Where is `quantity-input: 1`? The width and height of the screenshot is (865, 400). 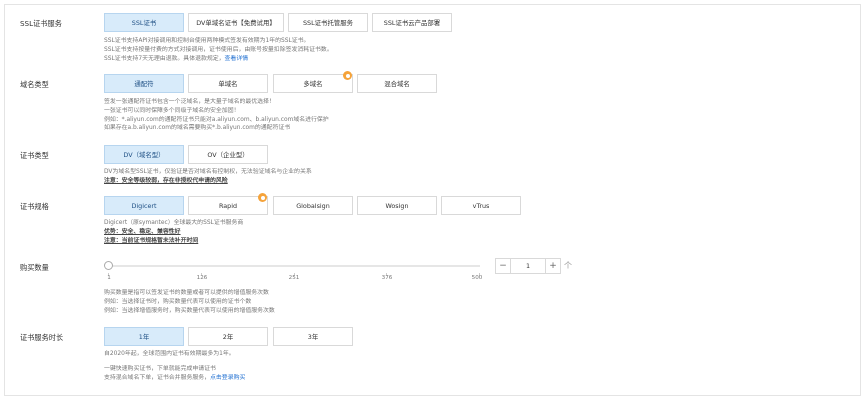
quantity-input: 1 is located at coordinates (528, 266).